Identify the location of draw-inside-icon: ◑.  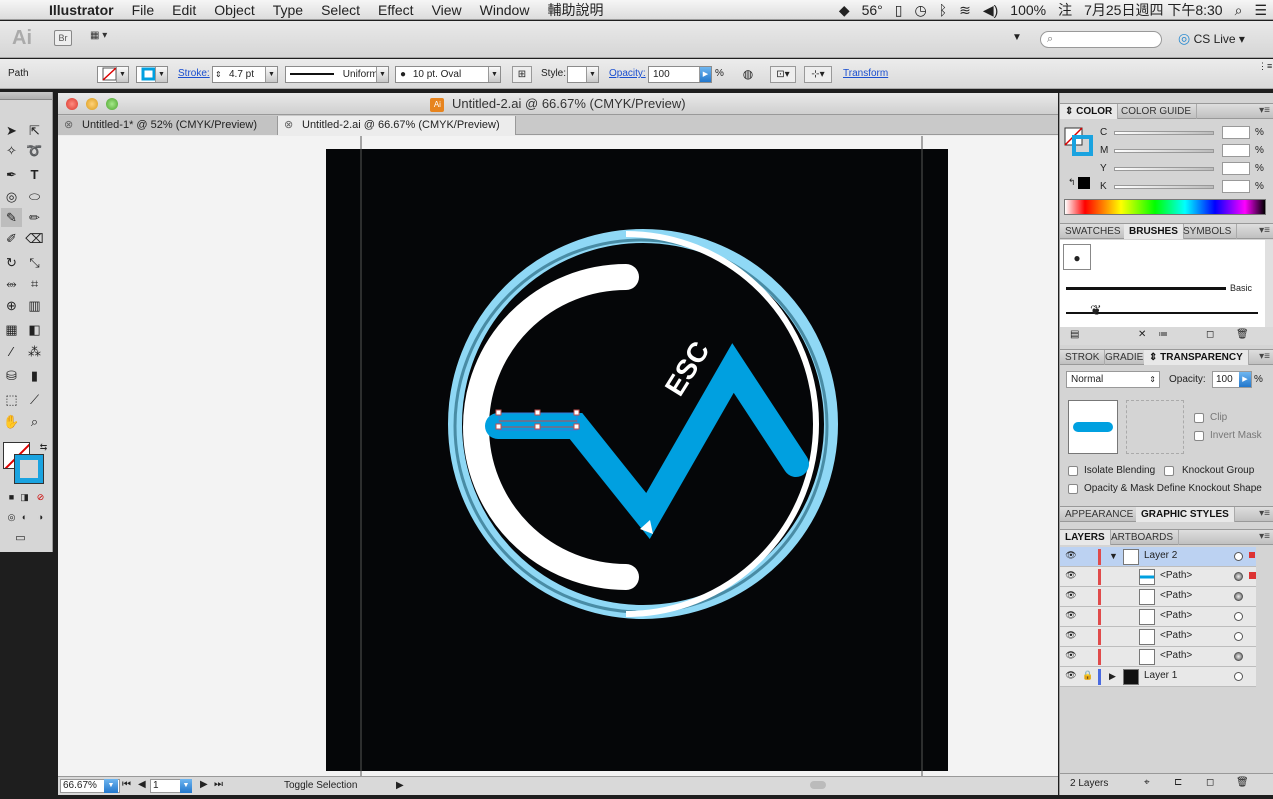
(40, 517).